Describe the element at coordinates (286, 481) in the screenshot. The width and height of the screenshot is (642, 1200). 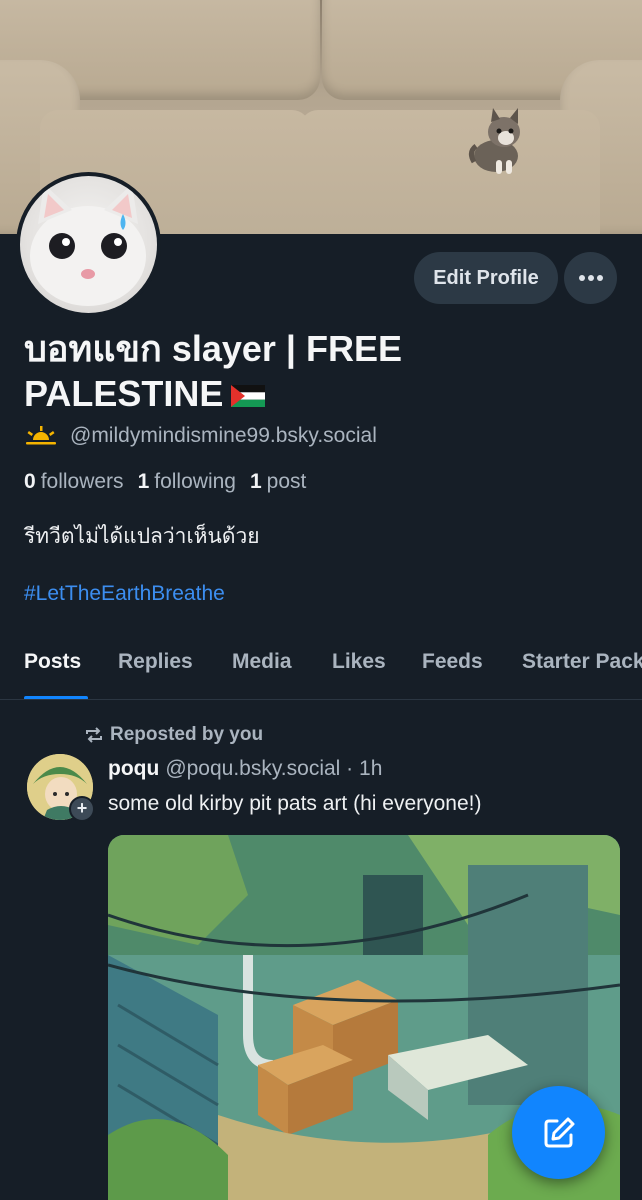
I see `posts-label: post` at that location.